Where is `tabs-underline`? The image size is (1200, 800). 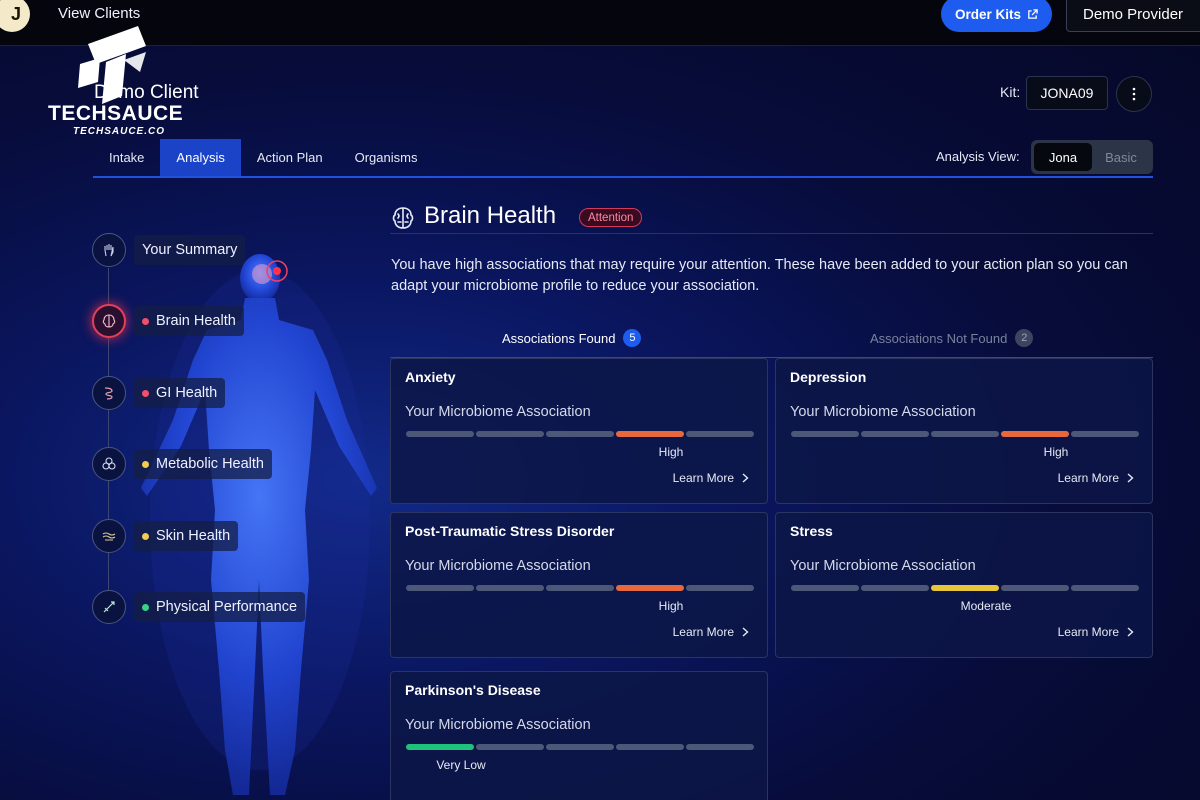
tabs-underline is located at coordinates (623, 177).